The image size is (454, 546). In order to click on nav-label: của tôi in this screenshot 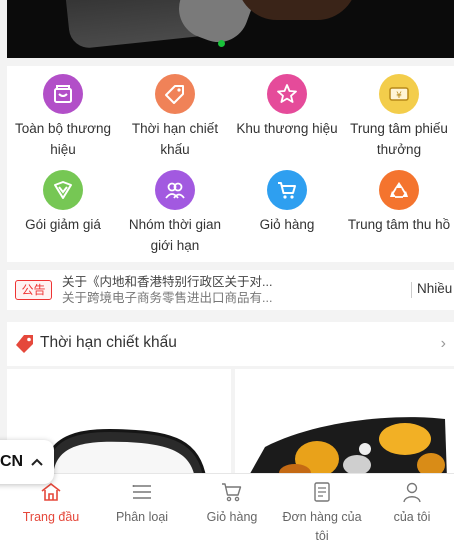, I will do `click(412, 517)`.